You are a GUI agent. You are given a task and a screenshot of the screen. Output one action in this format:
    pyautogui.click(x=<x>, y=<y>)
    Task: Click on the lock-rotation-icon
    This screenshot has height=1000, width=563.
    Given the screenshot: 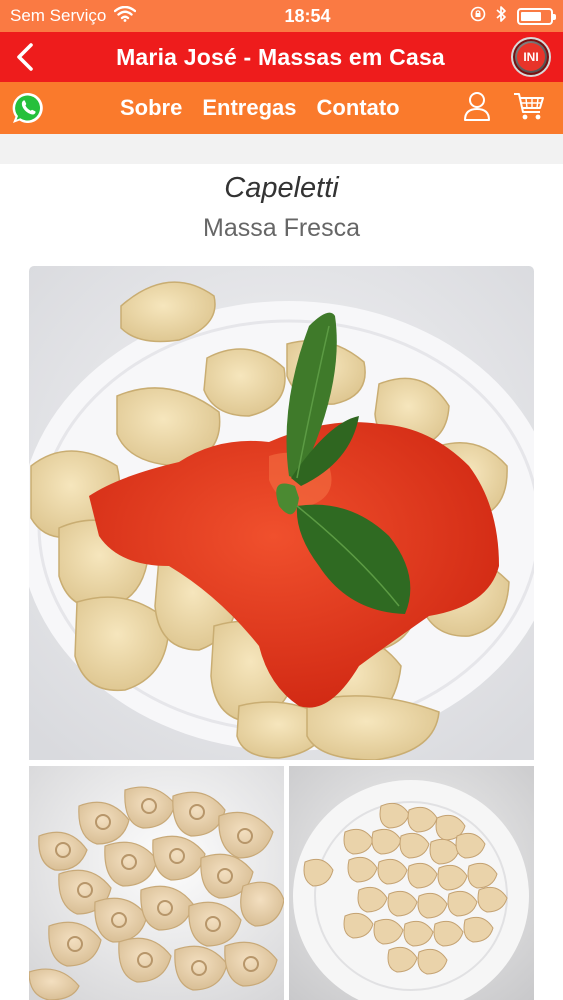 What is the action you would take?
    pyautogui.click(x=478, y=16)
    